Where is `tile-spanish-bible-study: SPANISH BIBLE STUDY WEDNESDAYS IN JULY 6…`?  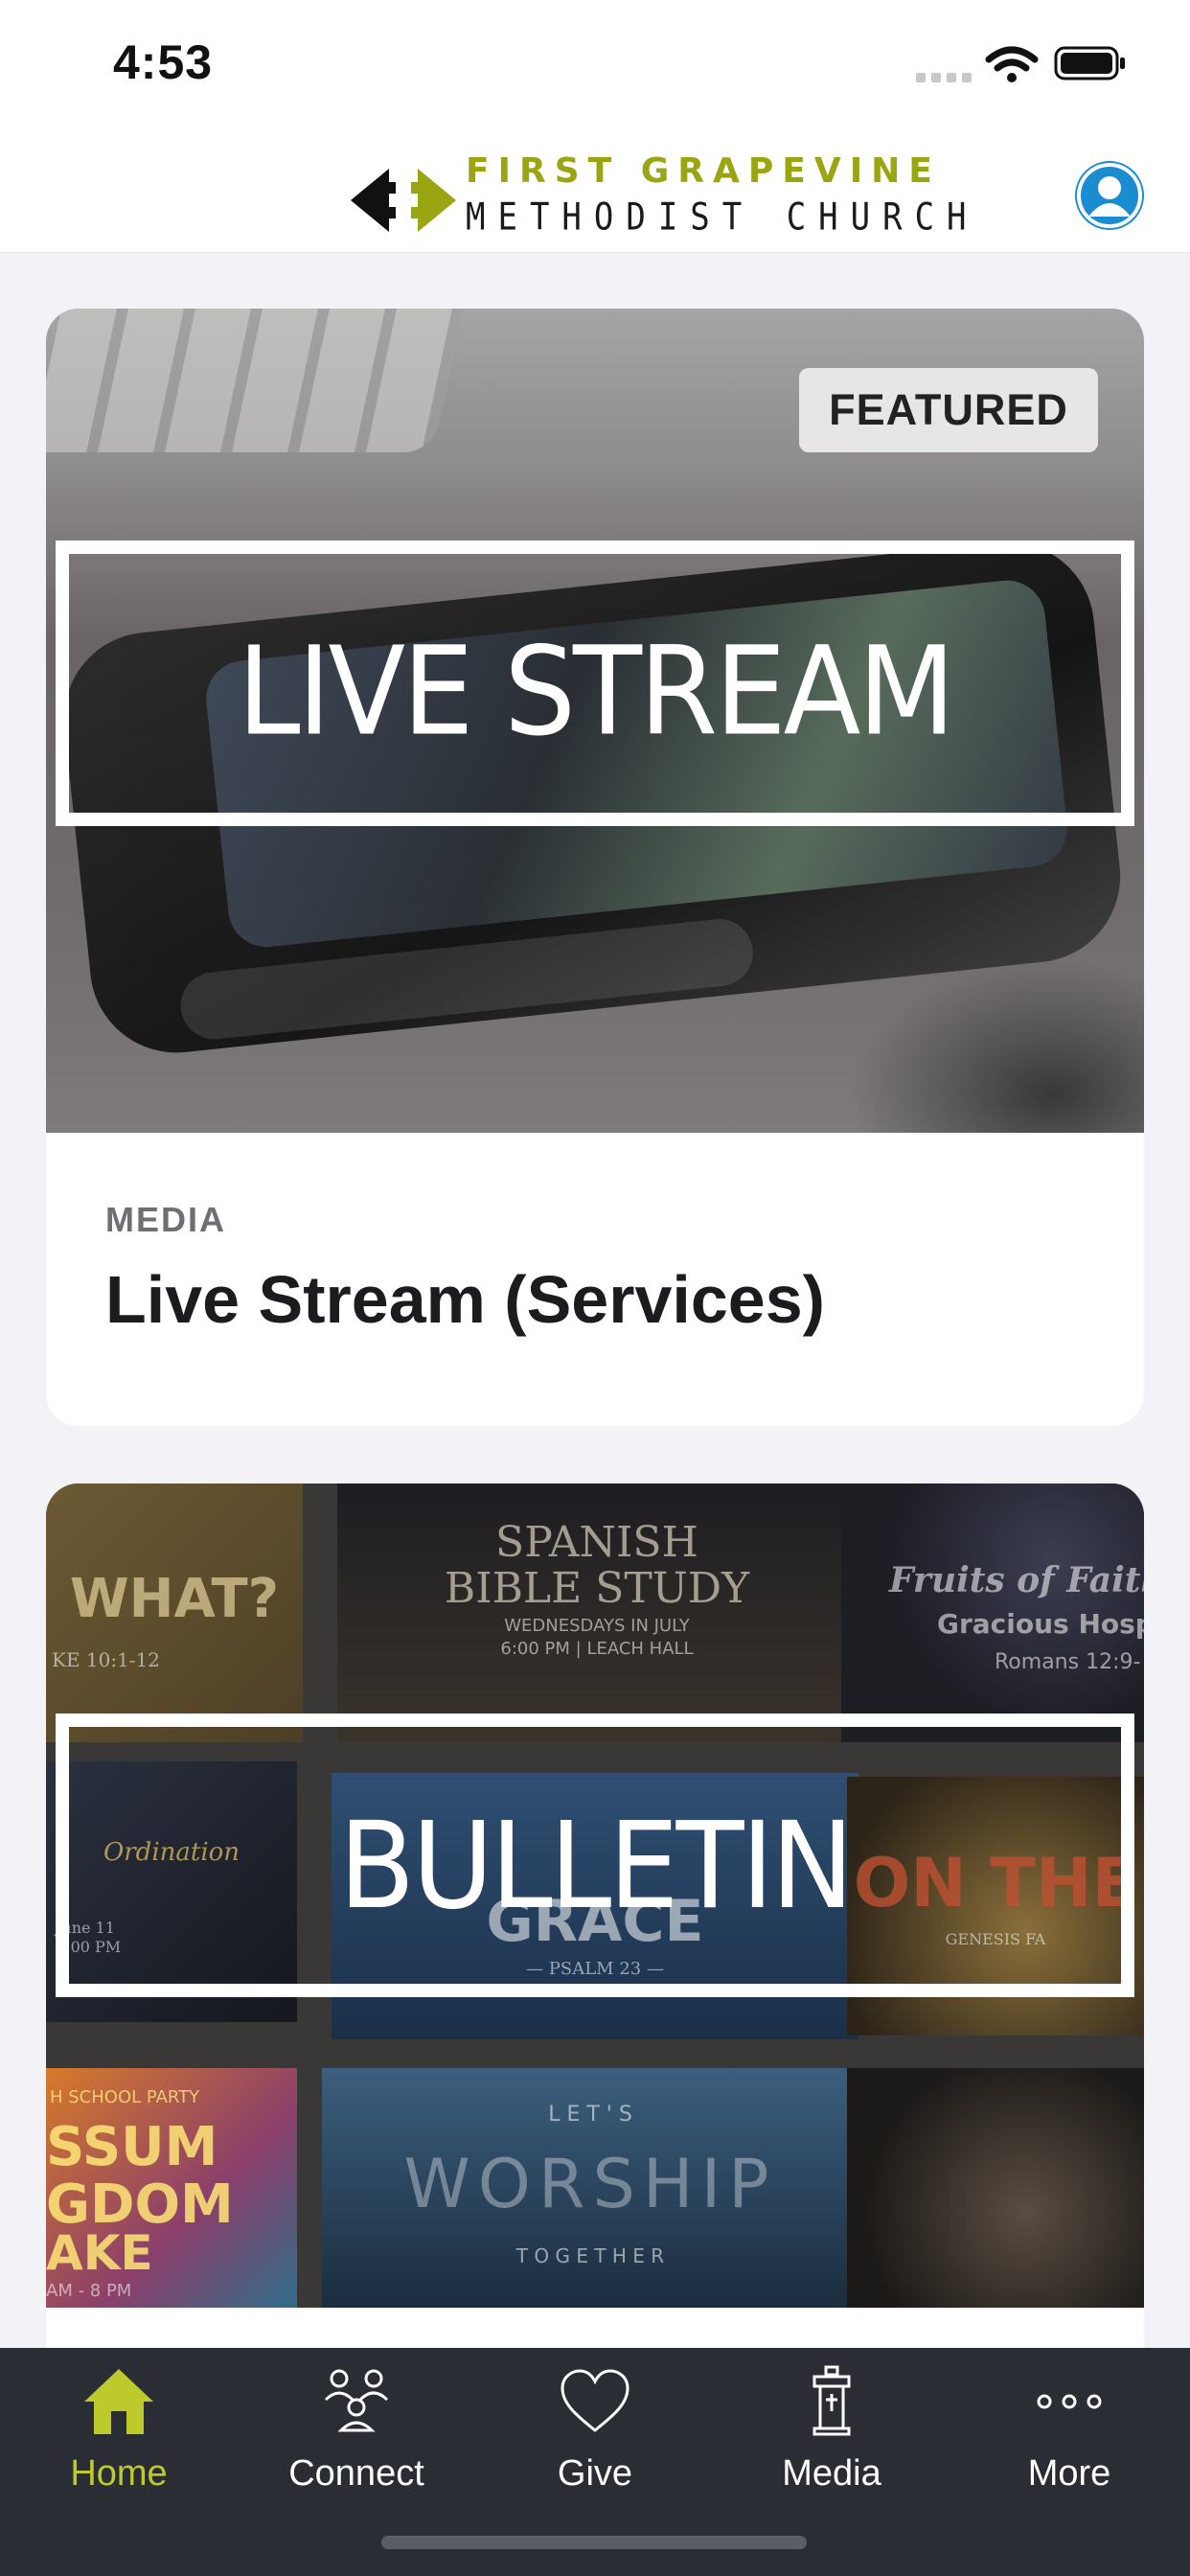 tile-spanish-bible-study: SPANISH BIBLE STUDY WEDNESDAYS IN JULY 6… is located at coordinates (597, 1613).